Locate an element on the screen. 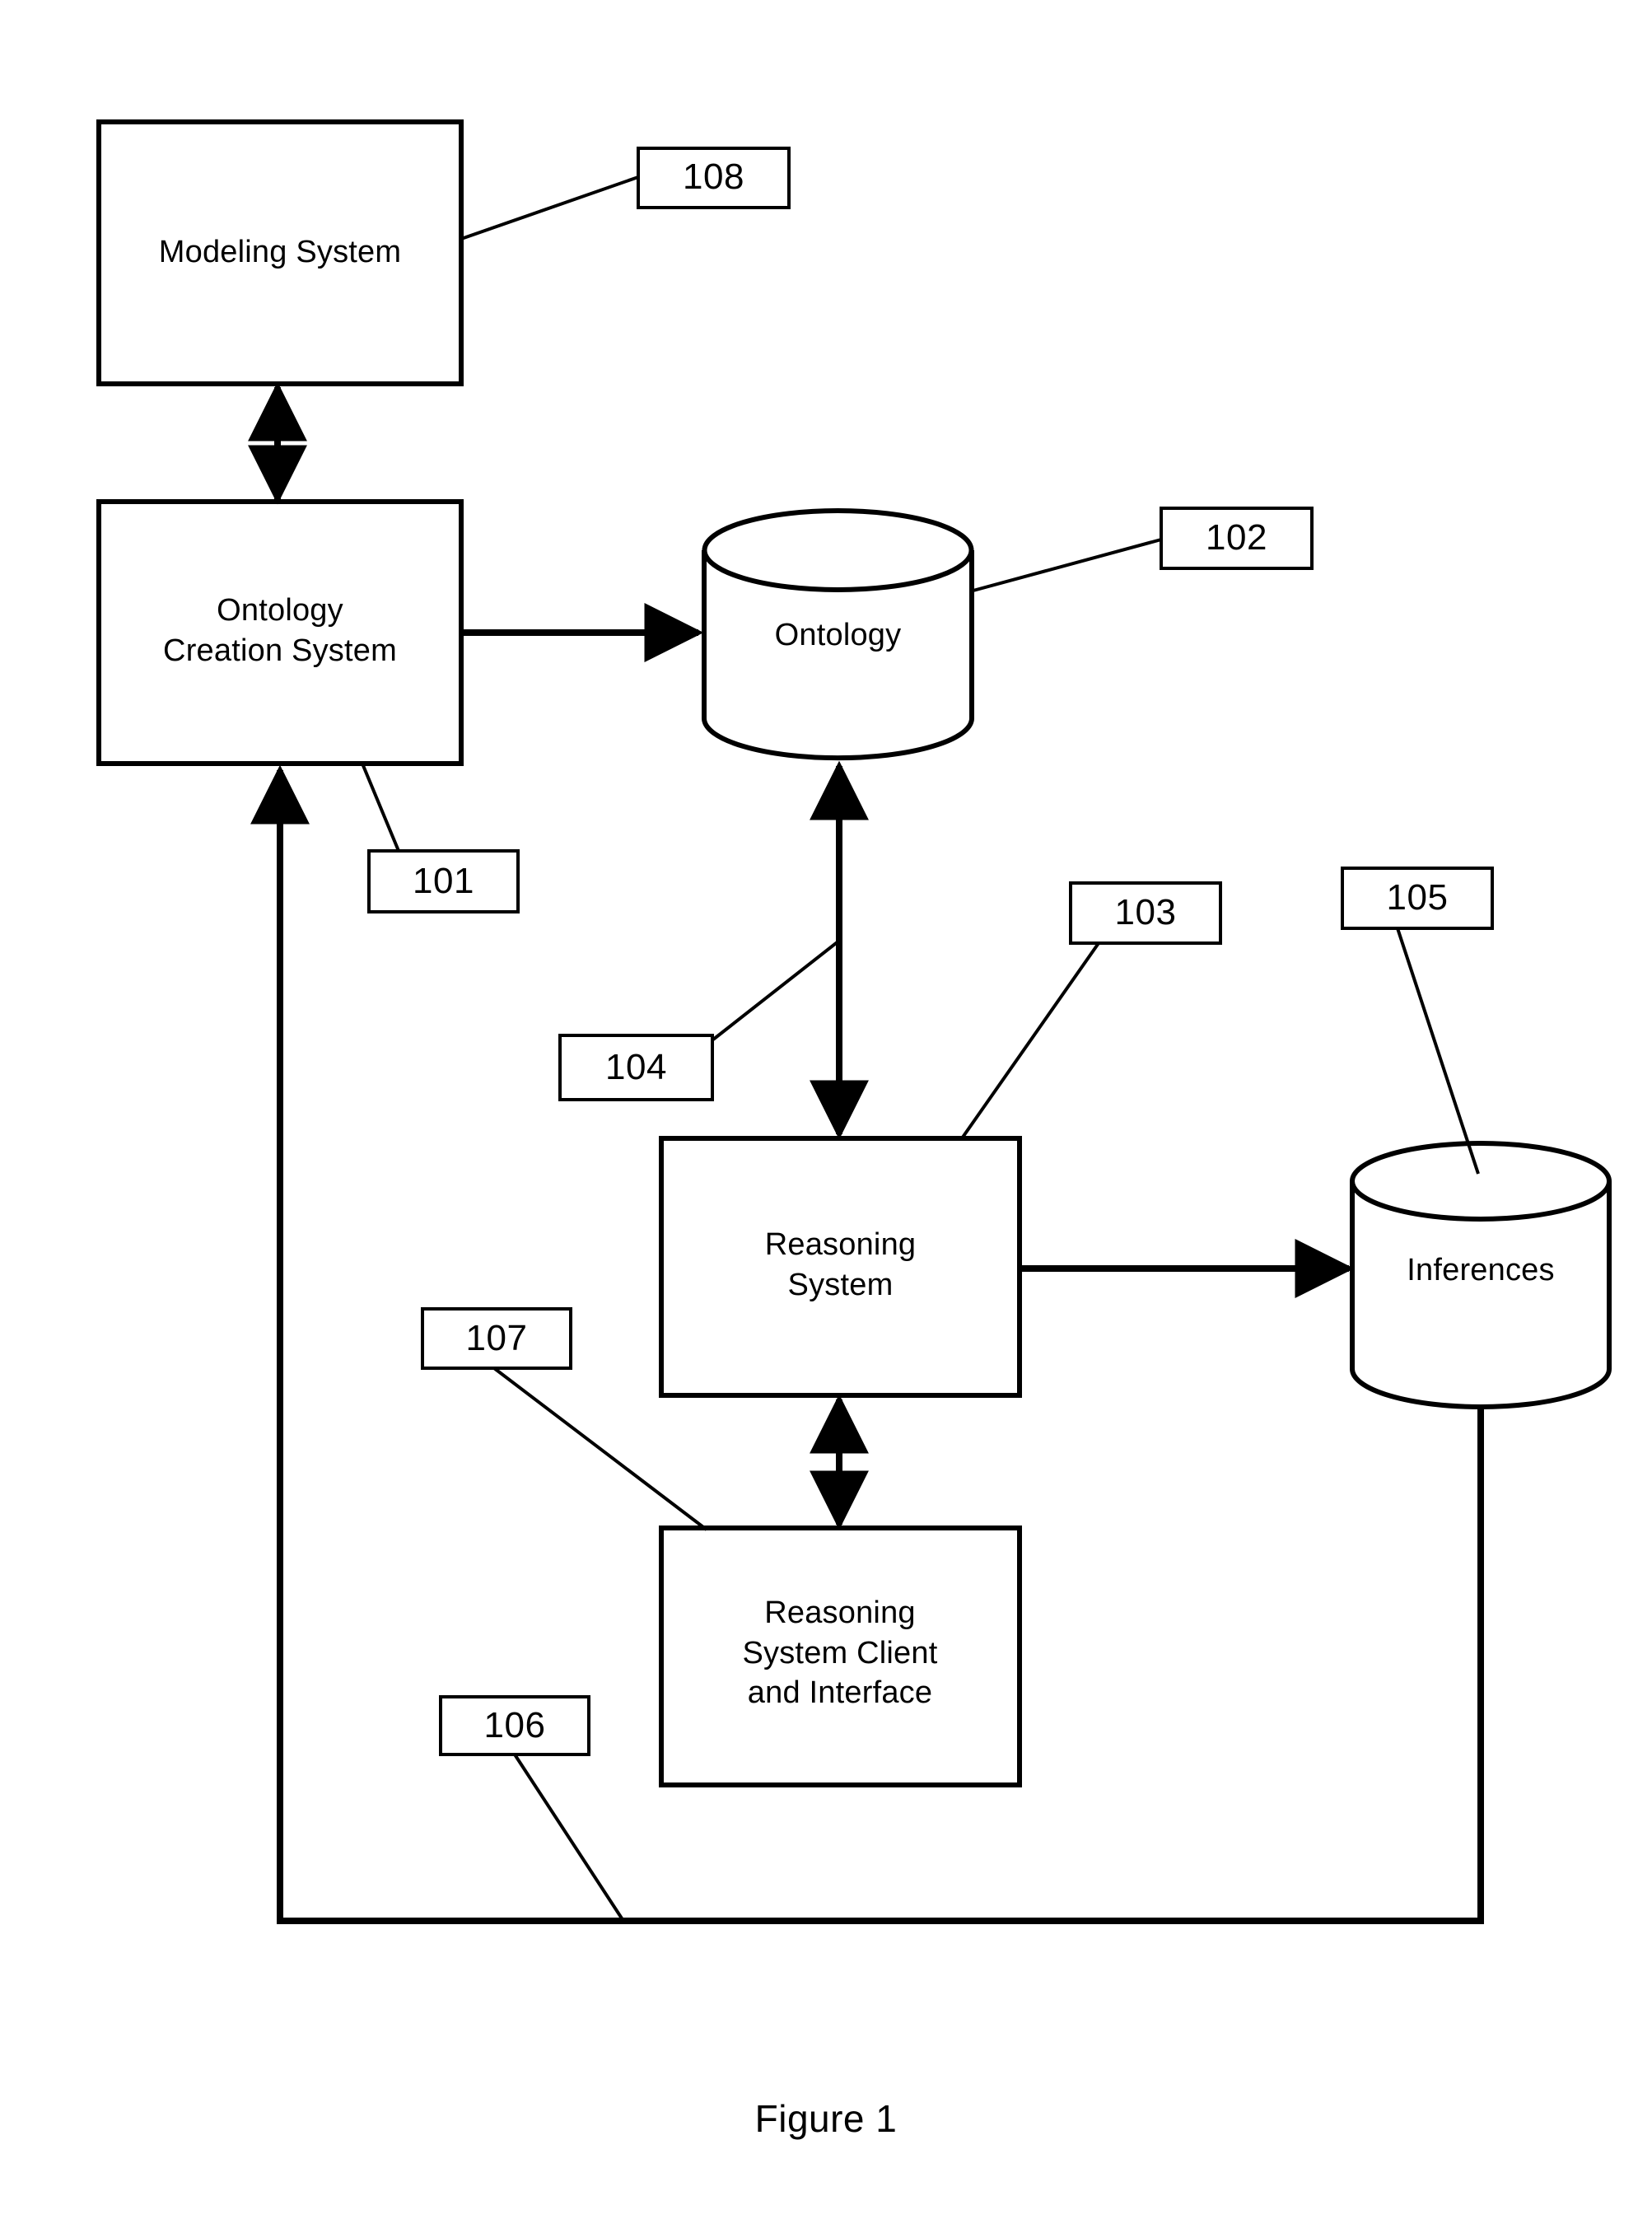 The image size is (1652, 2224). ref-label-101: 101 is located at coordinates (443, 881).